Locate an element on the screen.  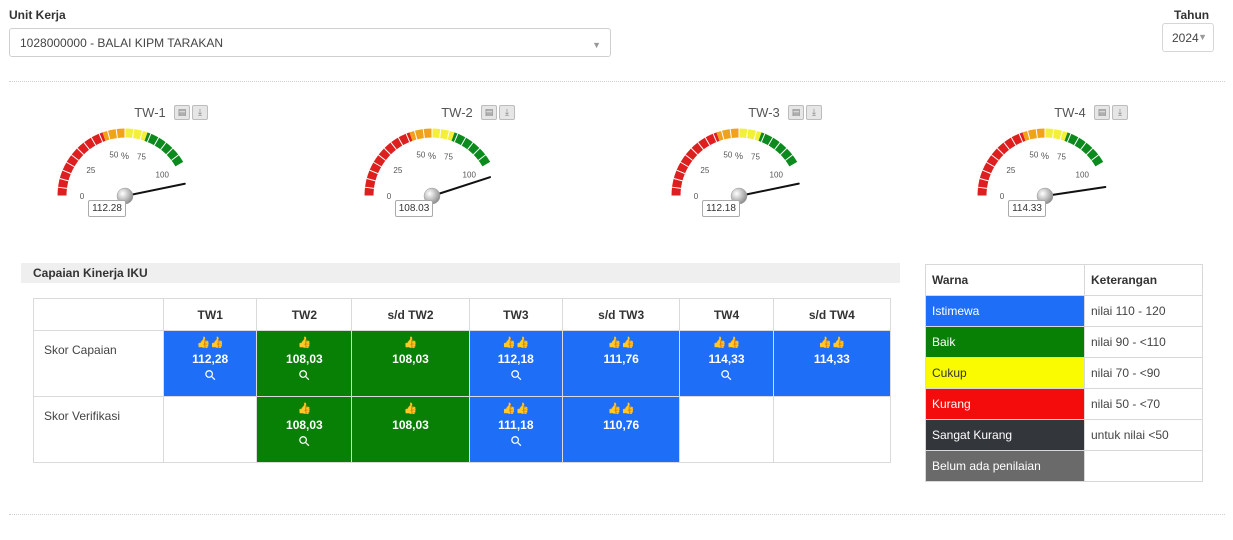
legend-description: nilai 70 - <90 is located at coordinates (1143, 373).